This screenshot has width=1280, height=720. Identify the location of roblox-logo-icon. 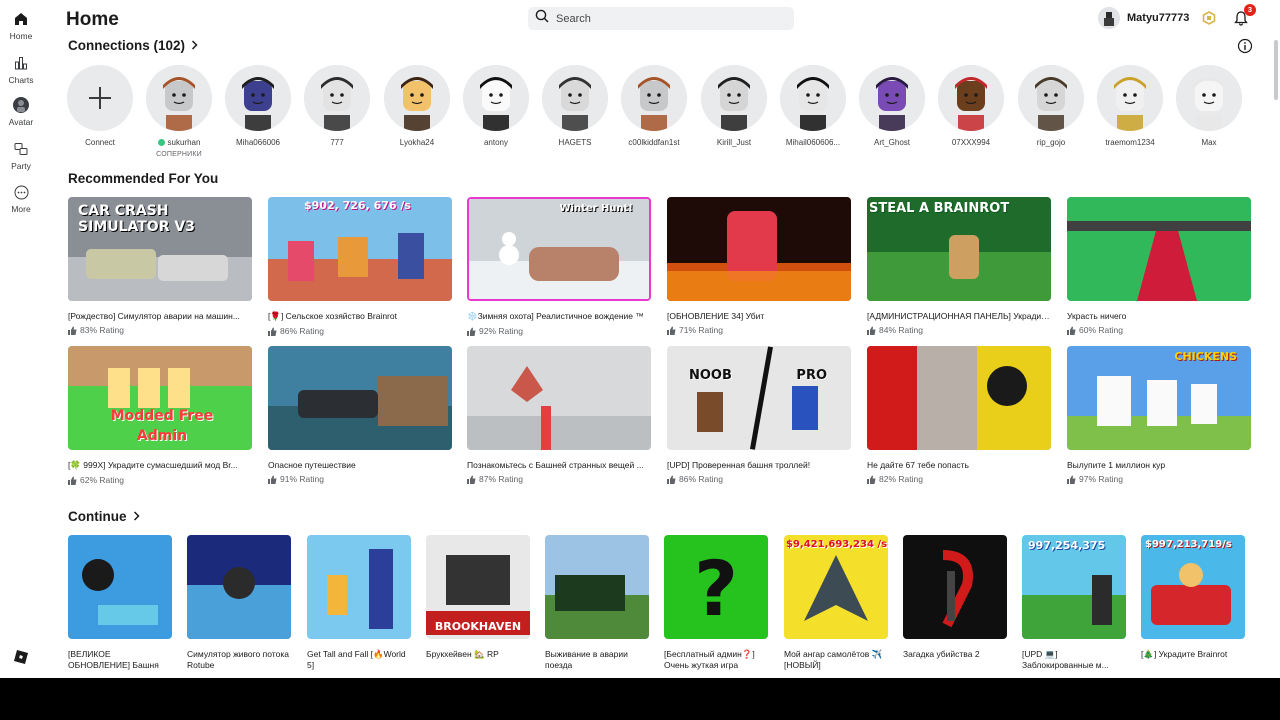
(21, 657).